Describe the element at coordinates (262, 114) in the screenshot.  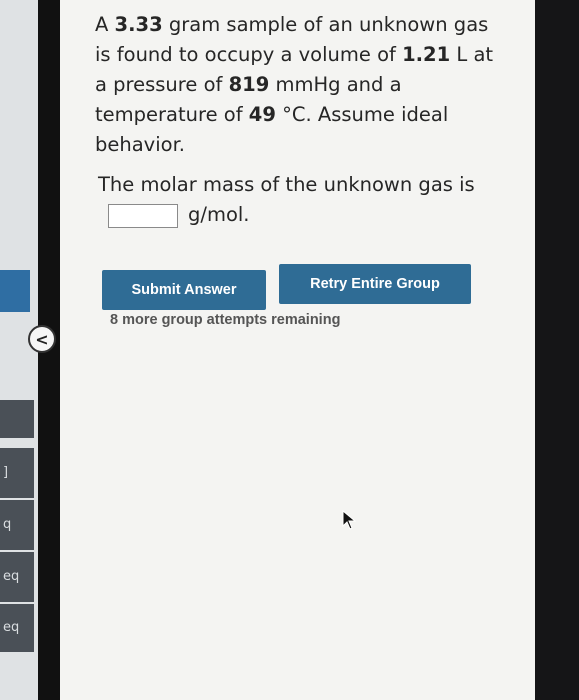
I see `temperature-value: 49` at that location.